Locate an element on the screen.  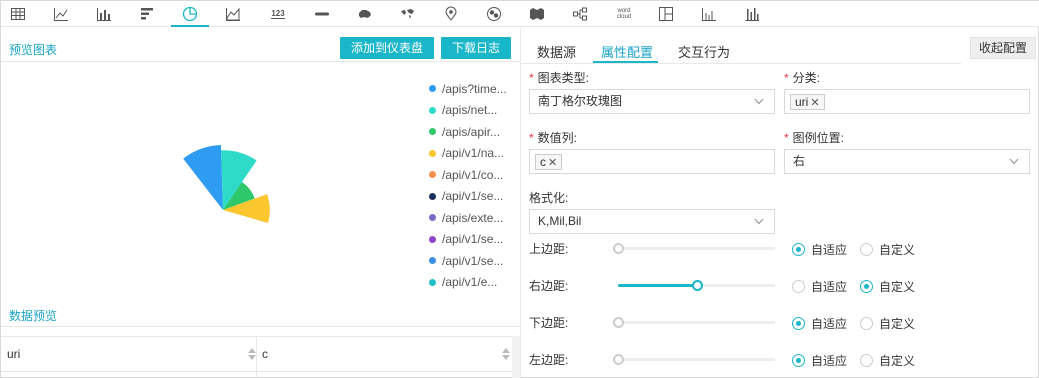
number-icon-label: 123 is located at coordinates (278, 14).